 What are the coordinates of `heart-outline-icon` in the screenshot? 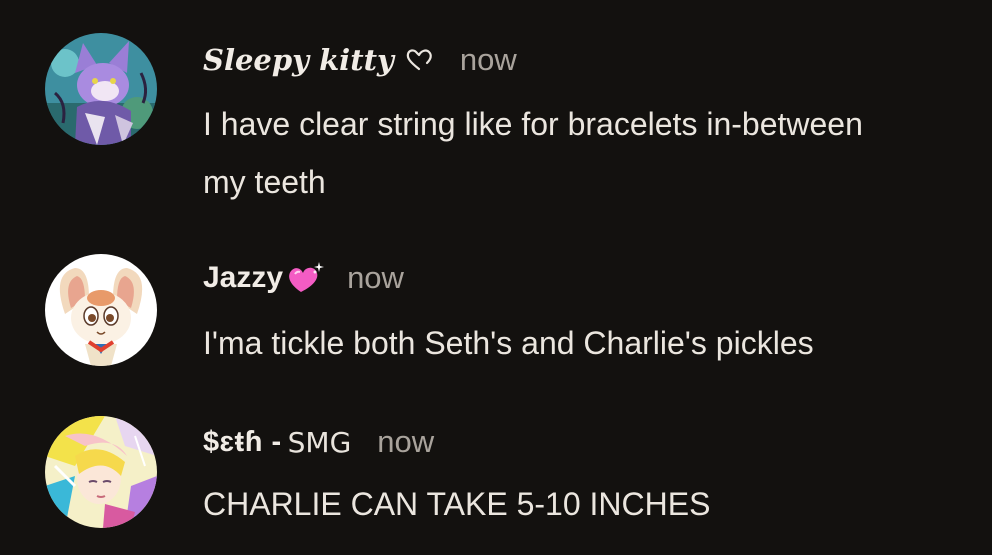 It's located at (419, 60).